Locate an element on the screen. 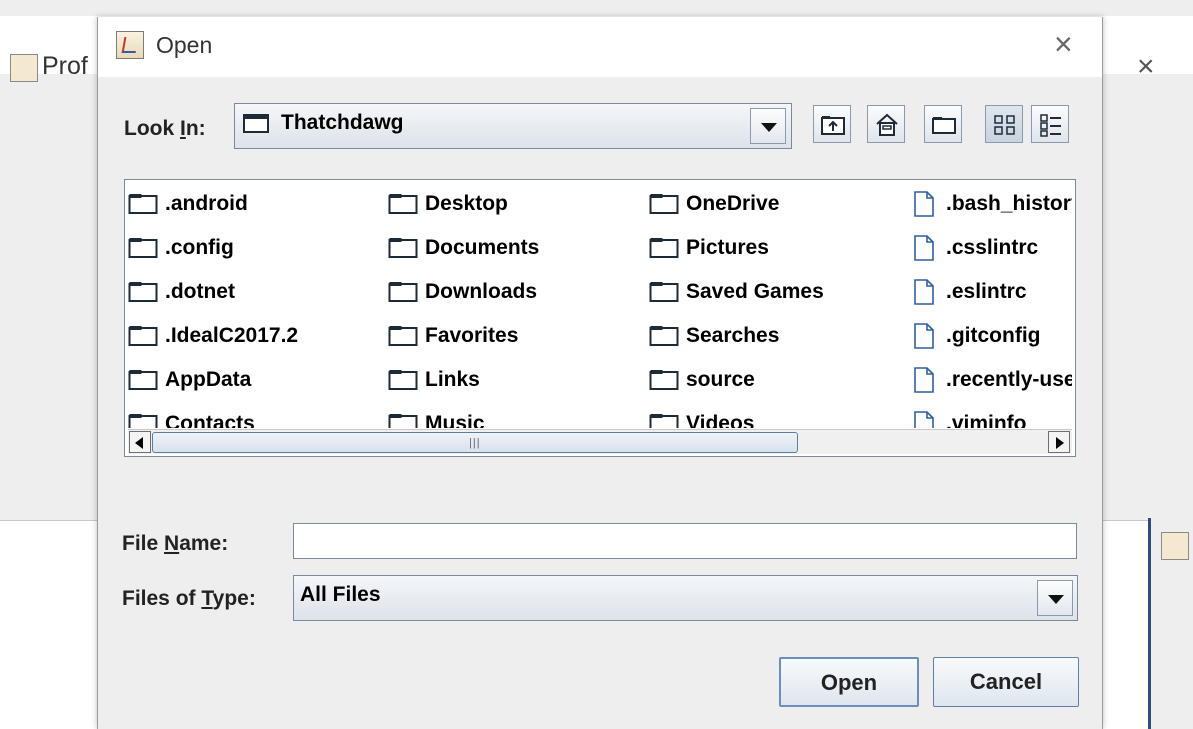  folder-list-item: Favorites is located at coordinates (452, 336).